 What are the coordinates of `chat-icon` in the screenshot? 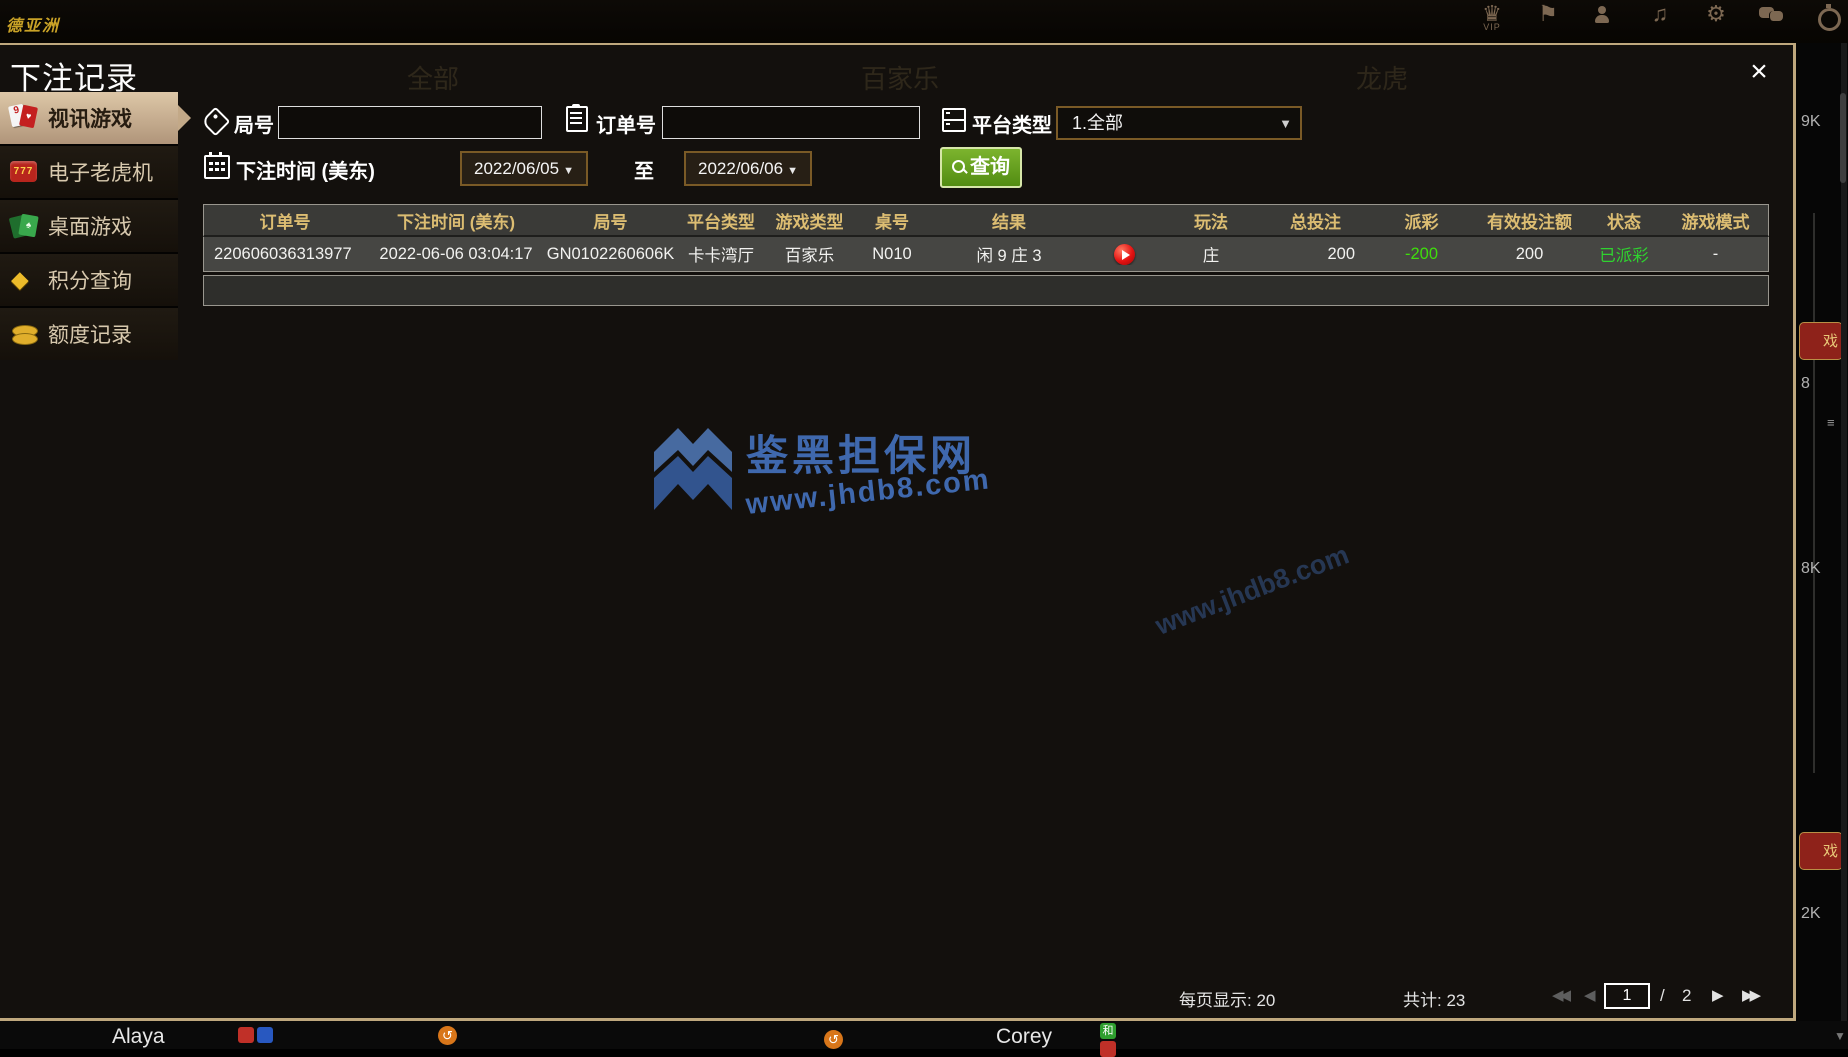 It's located at (1772, 19).